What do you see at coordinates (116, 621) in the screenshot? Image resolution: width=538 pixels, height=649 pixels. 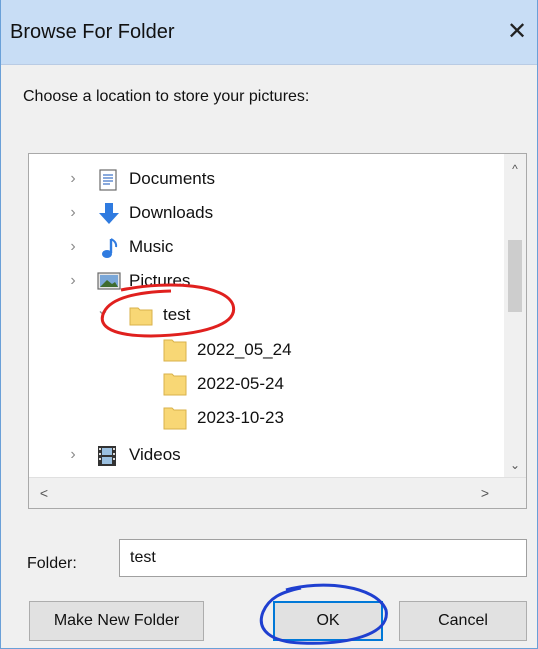 I see `make-new-folder-button: Make New Folder` at bounding box center [116, 621].